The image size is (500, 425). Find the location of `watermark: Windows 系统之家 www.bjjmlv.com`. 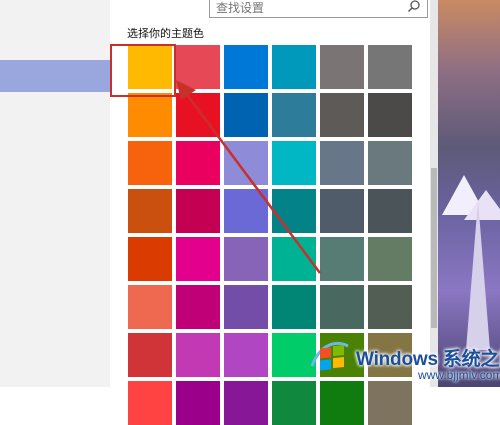

watermark: Windows 系统之家 www.bjjmlv.com is located at coordinates (399, 356).